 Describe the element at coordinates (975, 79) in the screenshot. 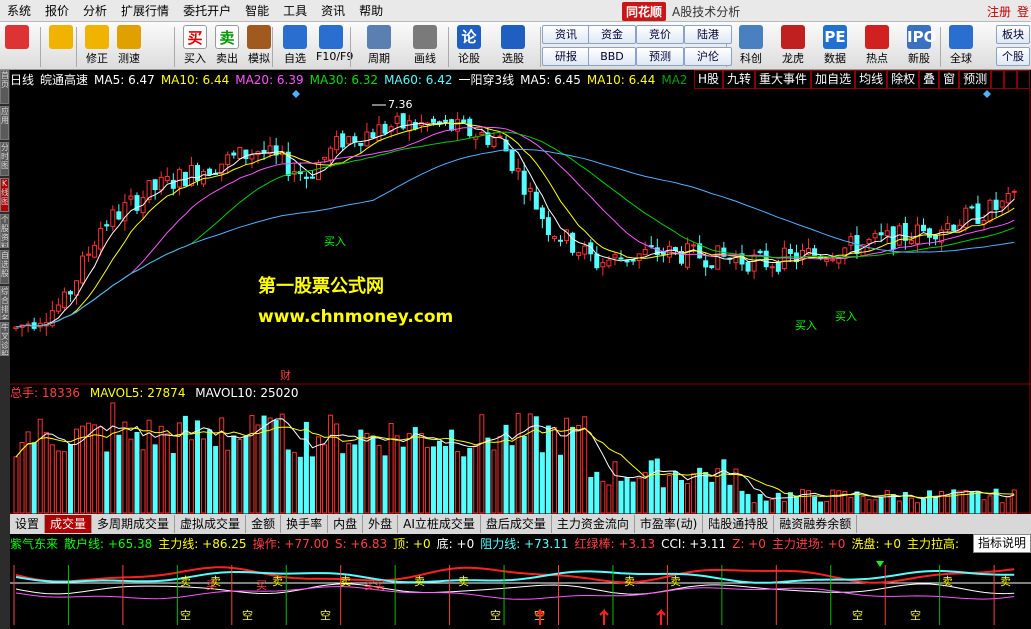

I see `right-tab-8: 预测` at that location.